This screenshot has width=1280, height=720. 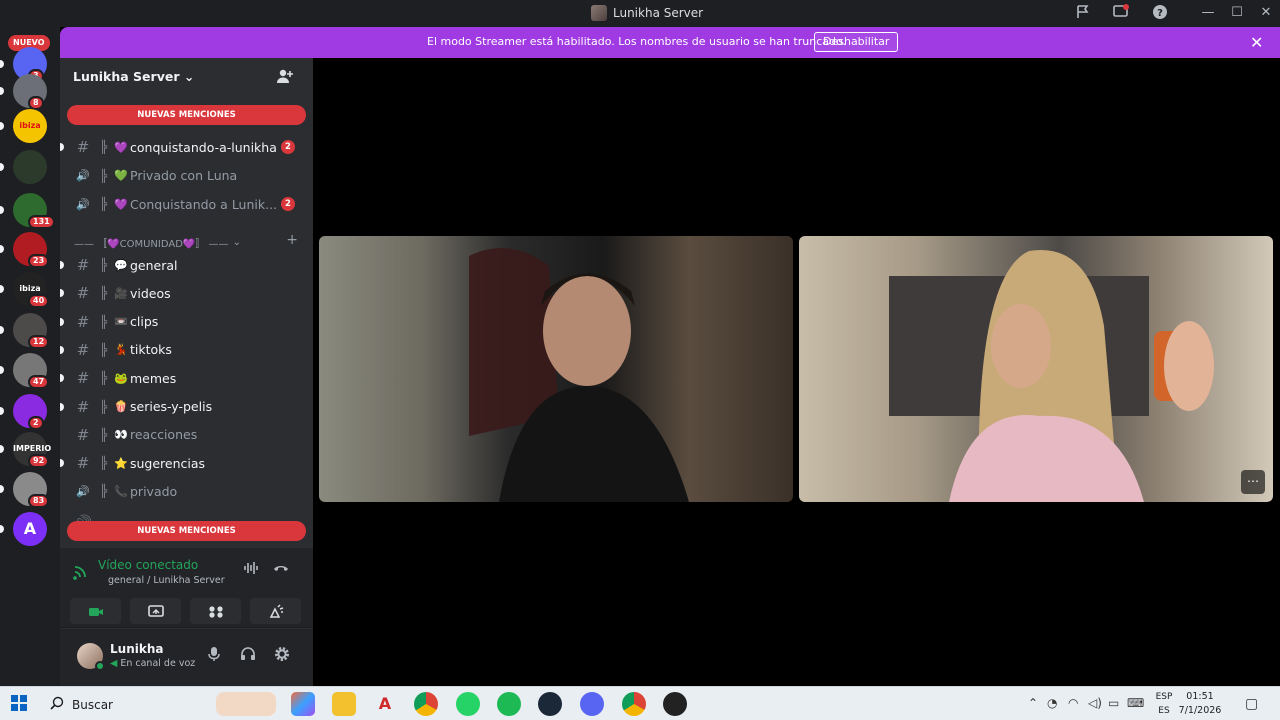 I want to click on disable-streamer-button: Deshabilitar, so click(x=856, y=42).